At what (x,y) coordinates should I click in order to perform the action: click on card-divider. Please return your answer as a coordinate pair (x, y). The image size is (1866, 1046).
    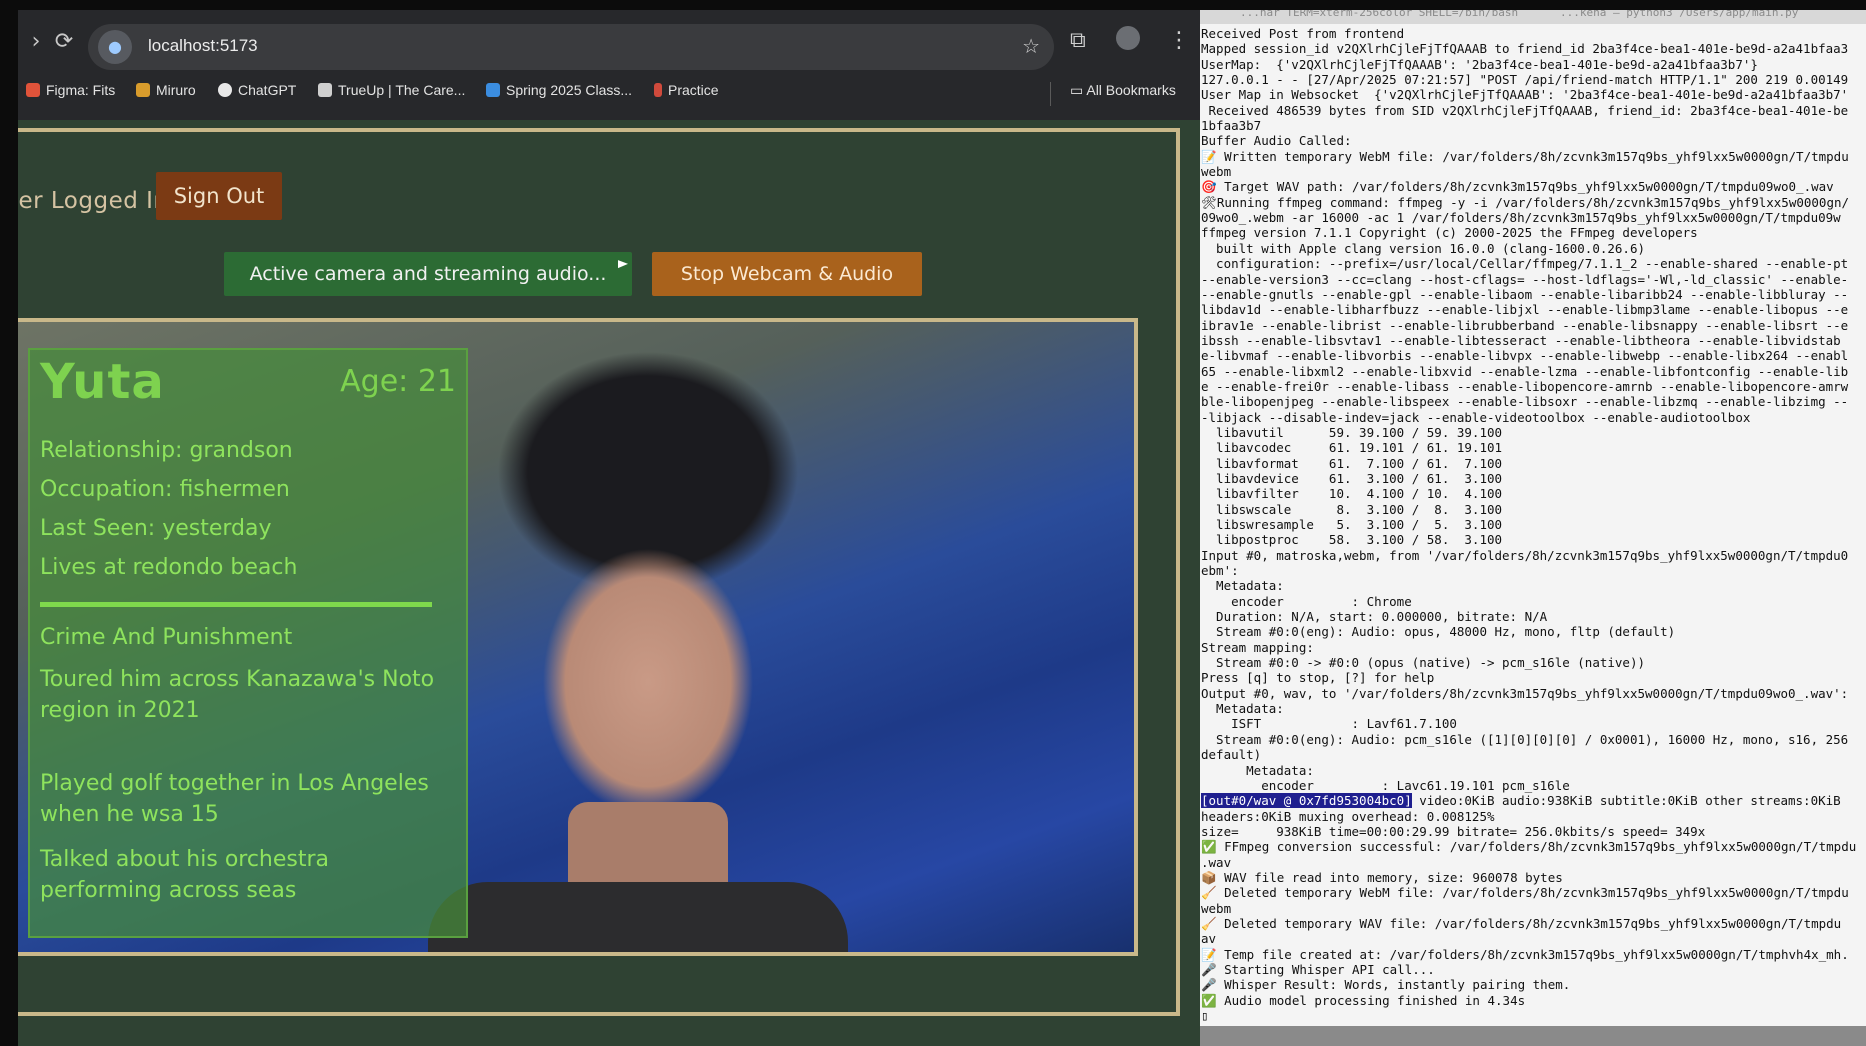
    Looking at the image, I should click on (236, 604).